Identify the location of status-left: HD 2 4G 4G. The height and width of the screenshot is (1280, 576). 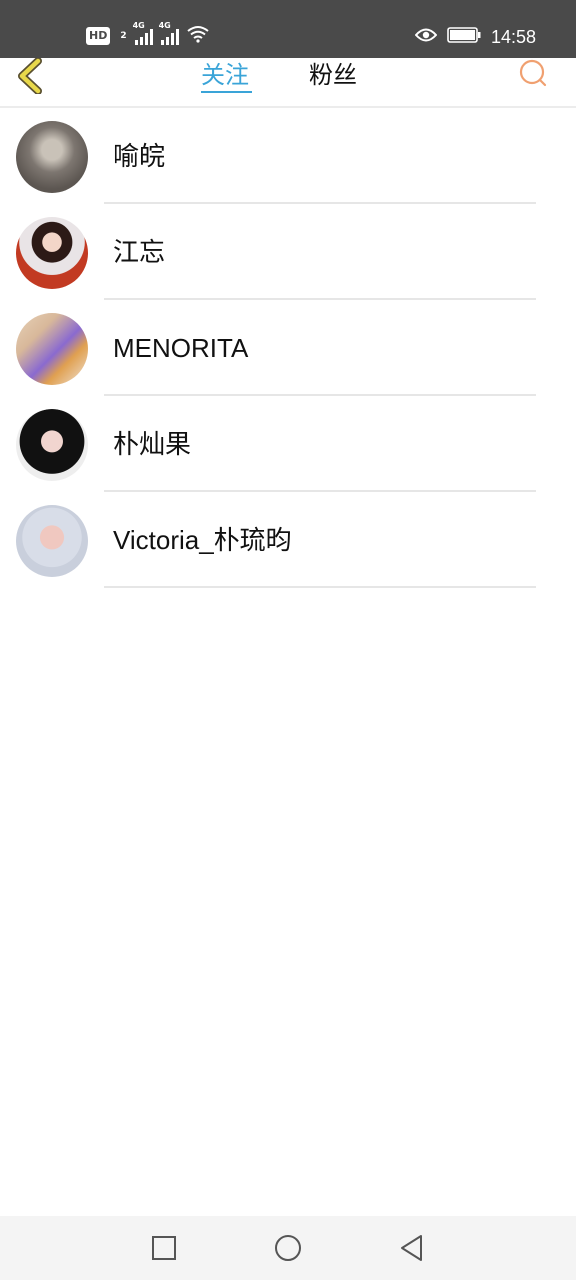
(147, 34).